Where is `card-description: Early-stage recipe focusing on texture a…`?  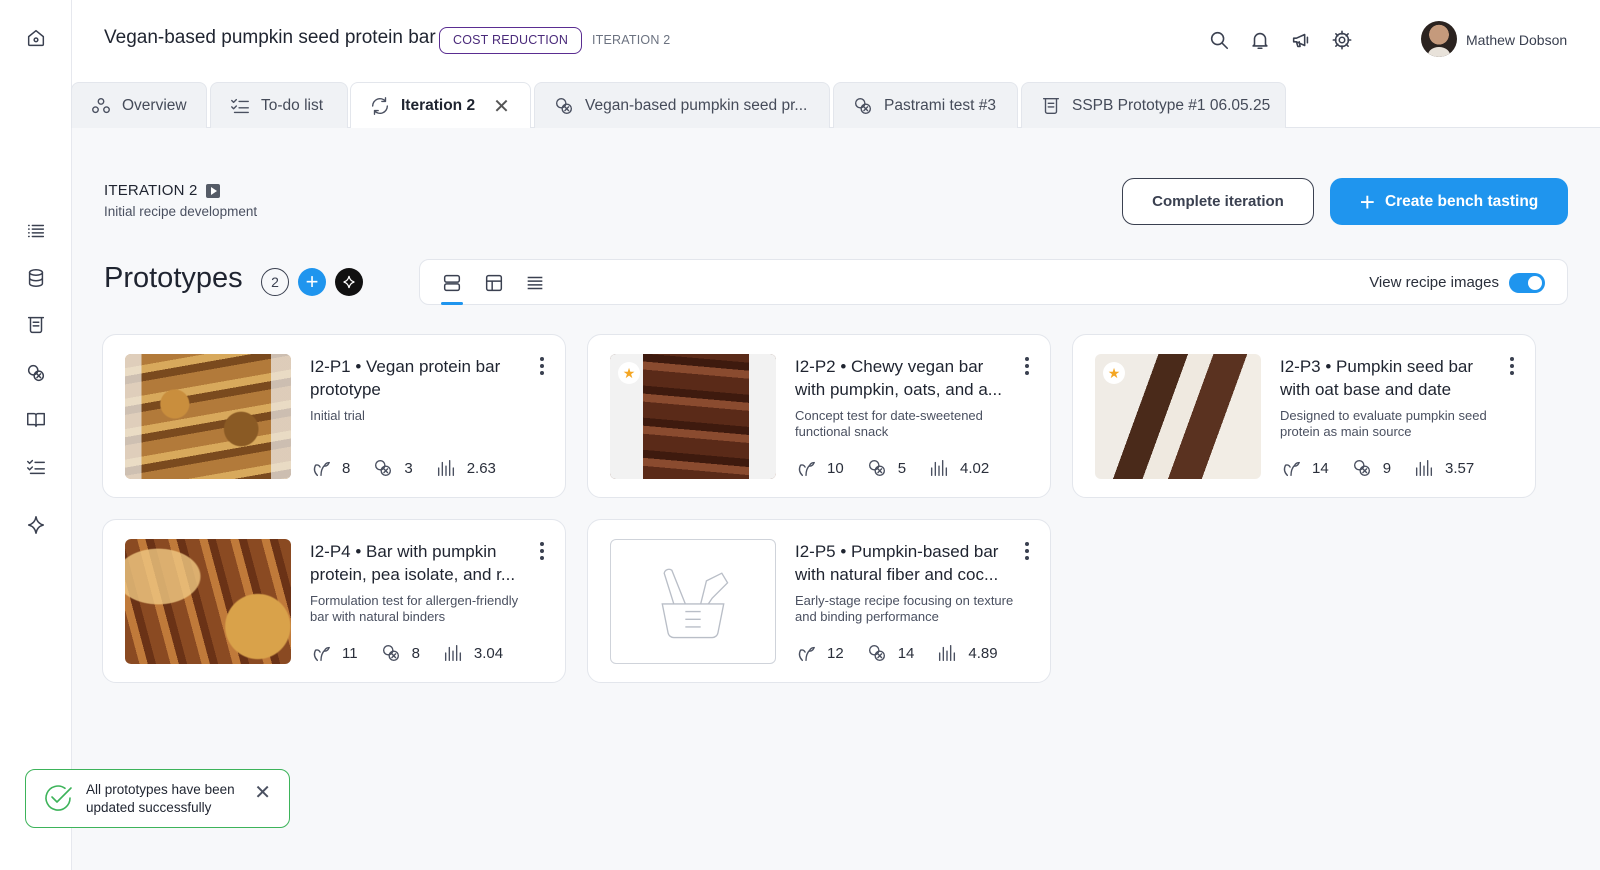
card-description: Early-stage recipe focusing on texture a… is located at coordinates (904, 608).